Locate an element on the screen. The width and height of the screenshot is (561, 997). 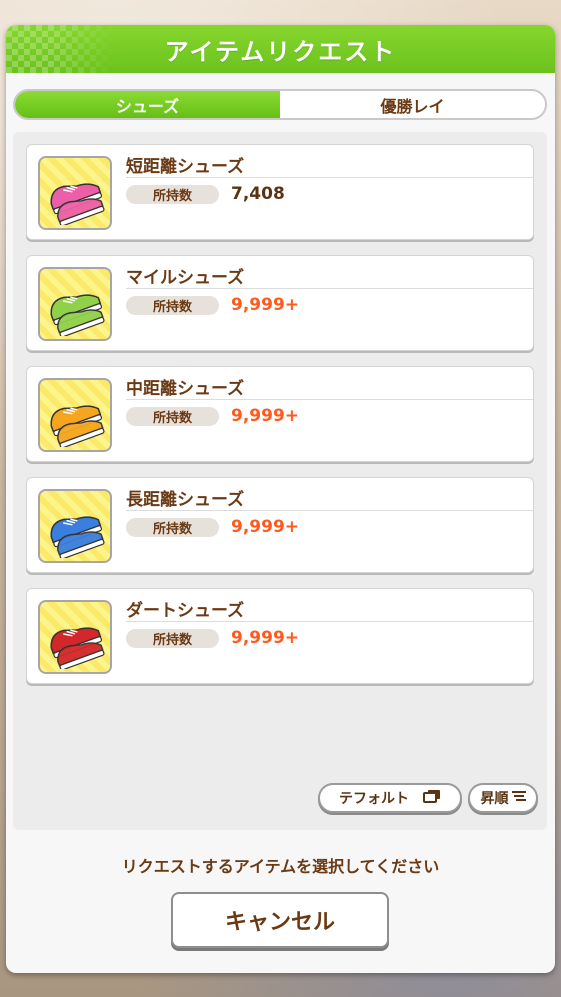
sort-order-button: 昇順 is located at coordinates (503, 798).